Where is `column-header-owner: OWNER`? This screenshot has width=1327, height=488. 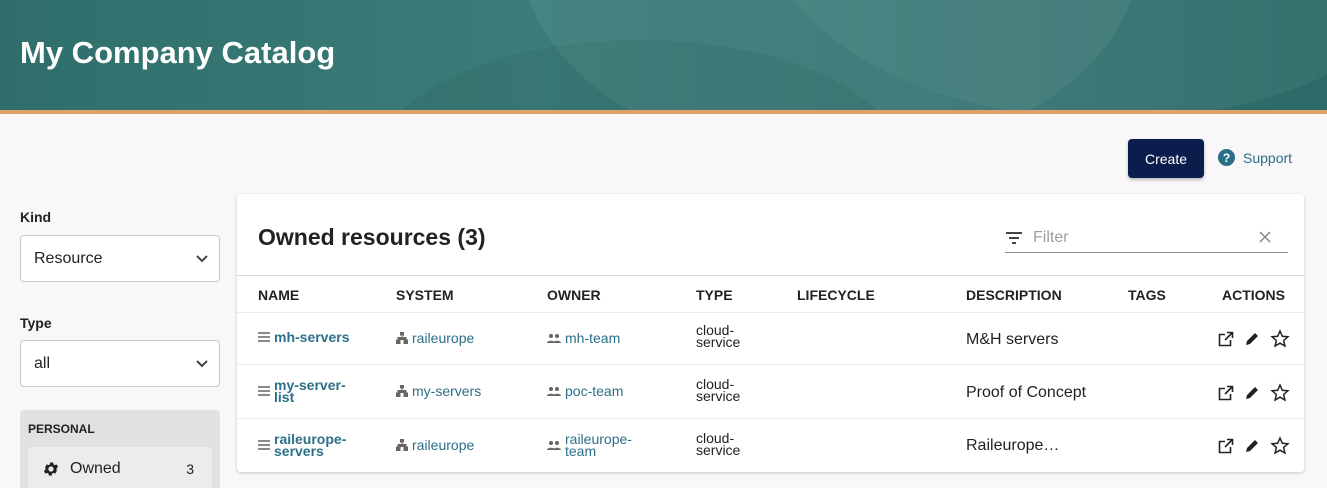 column-header-owner: OWNER is located at coordinates (574, 295).